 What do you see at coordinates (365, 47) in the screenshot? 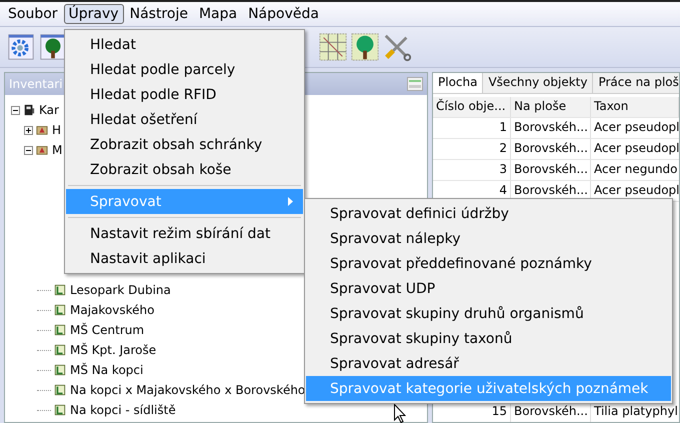
I see `tree-map-icon` at bounding box center [365, 47].